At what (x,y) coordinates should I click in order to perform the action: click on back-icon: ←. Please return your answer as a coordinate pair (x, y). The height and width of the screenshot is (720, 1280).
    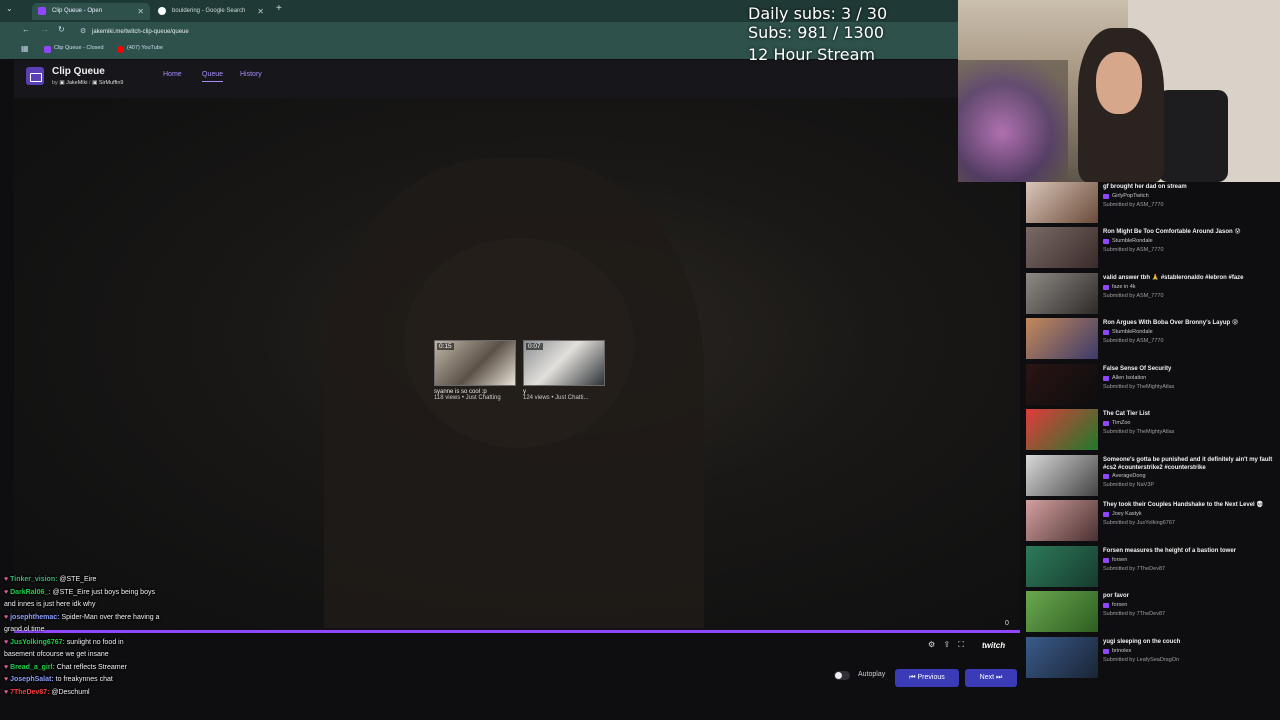
    Looking at the image, I should click on (26, 29).